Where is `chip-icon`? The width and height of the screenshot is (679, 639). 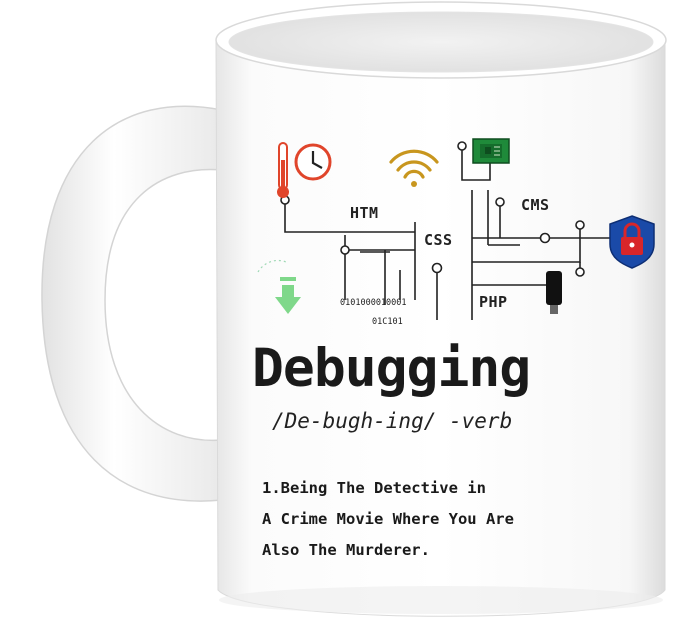
chip-icon is located at coordinates (491, 151).